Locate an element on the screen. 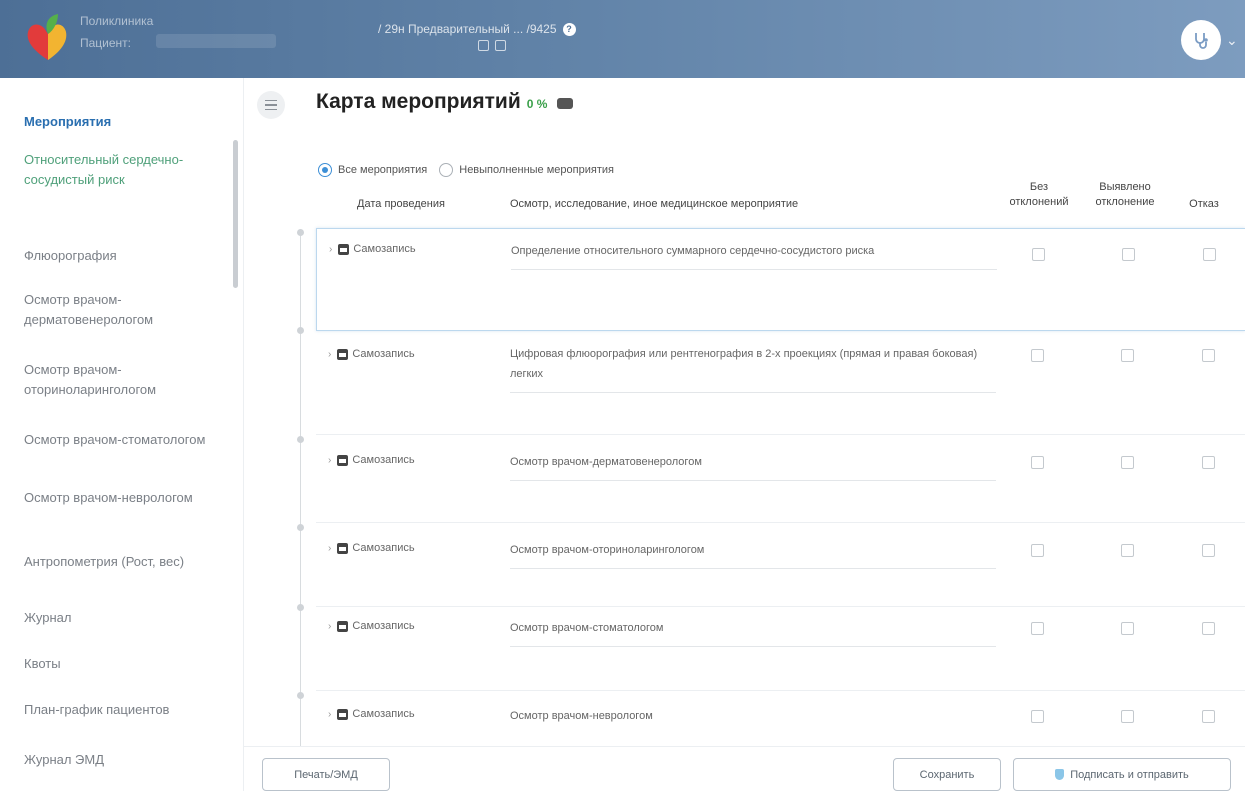  sign-and-send-button: Подписать и отправить is located at coordinates (1122, 774).